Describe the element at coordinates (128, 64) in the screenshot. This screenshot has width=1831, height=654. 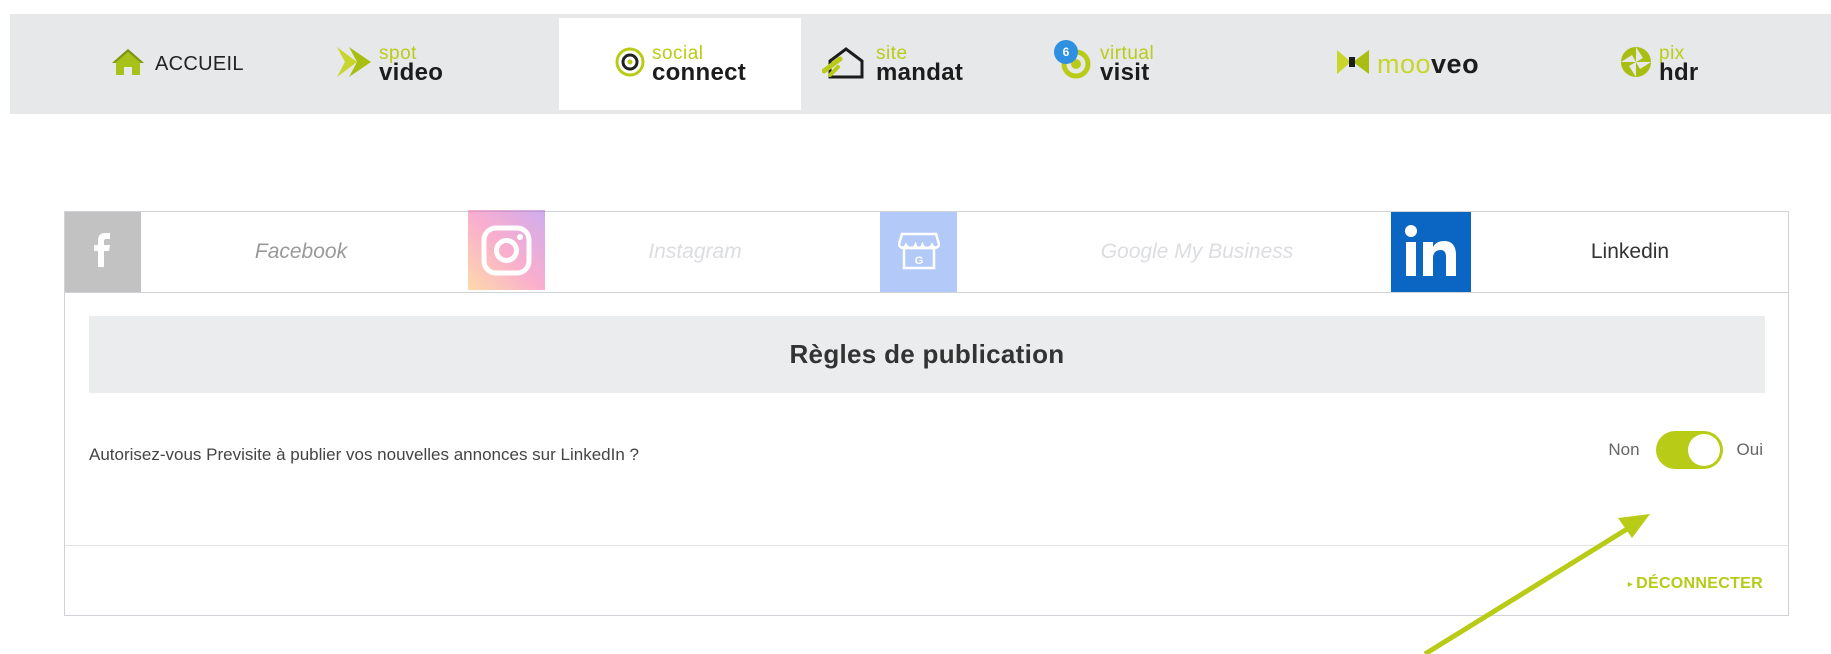
I see `home-icon` at that location.